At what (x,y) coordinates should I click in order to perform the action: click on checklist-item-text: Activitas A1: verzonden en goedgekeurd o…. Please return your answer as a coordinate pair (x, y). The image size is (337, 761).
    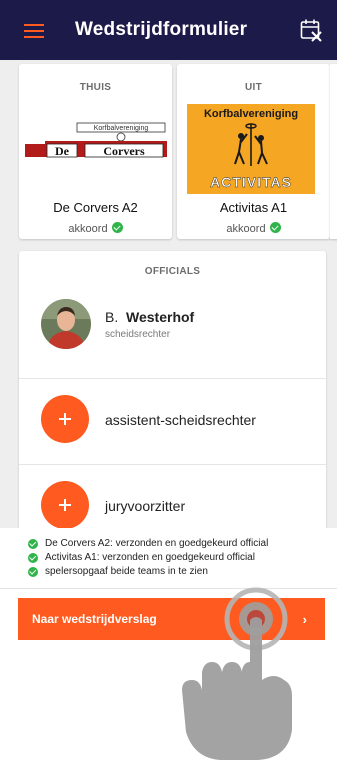
    Looking at the image, I should click on (150, 557).